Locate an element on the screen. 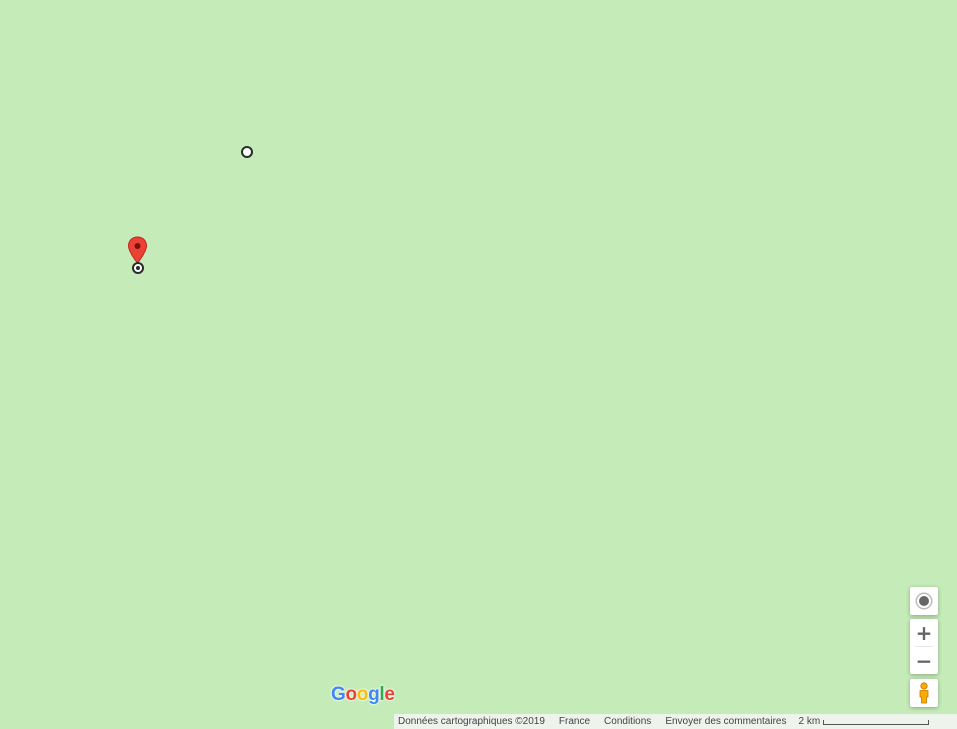 The image size is (957, 729). my-location-icon is located at coordinates (924, 601).